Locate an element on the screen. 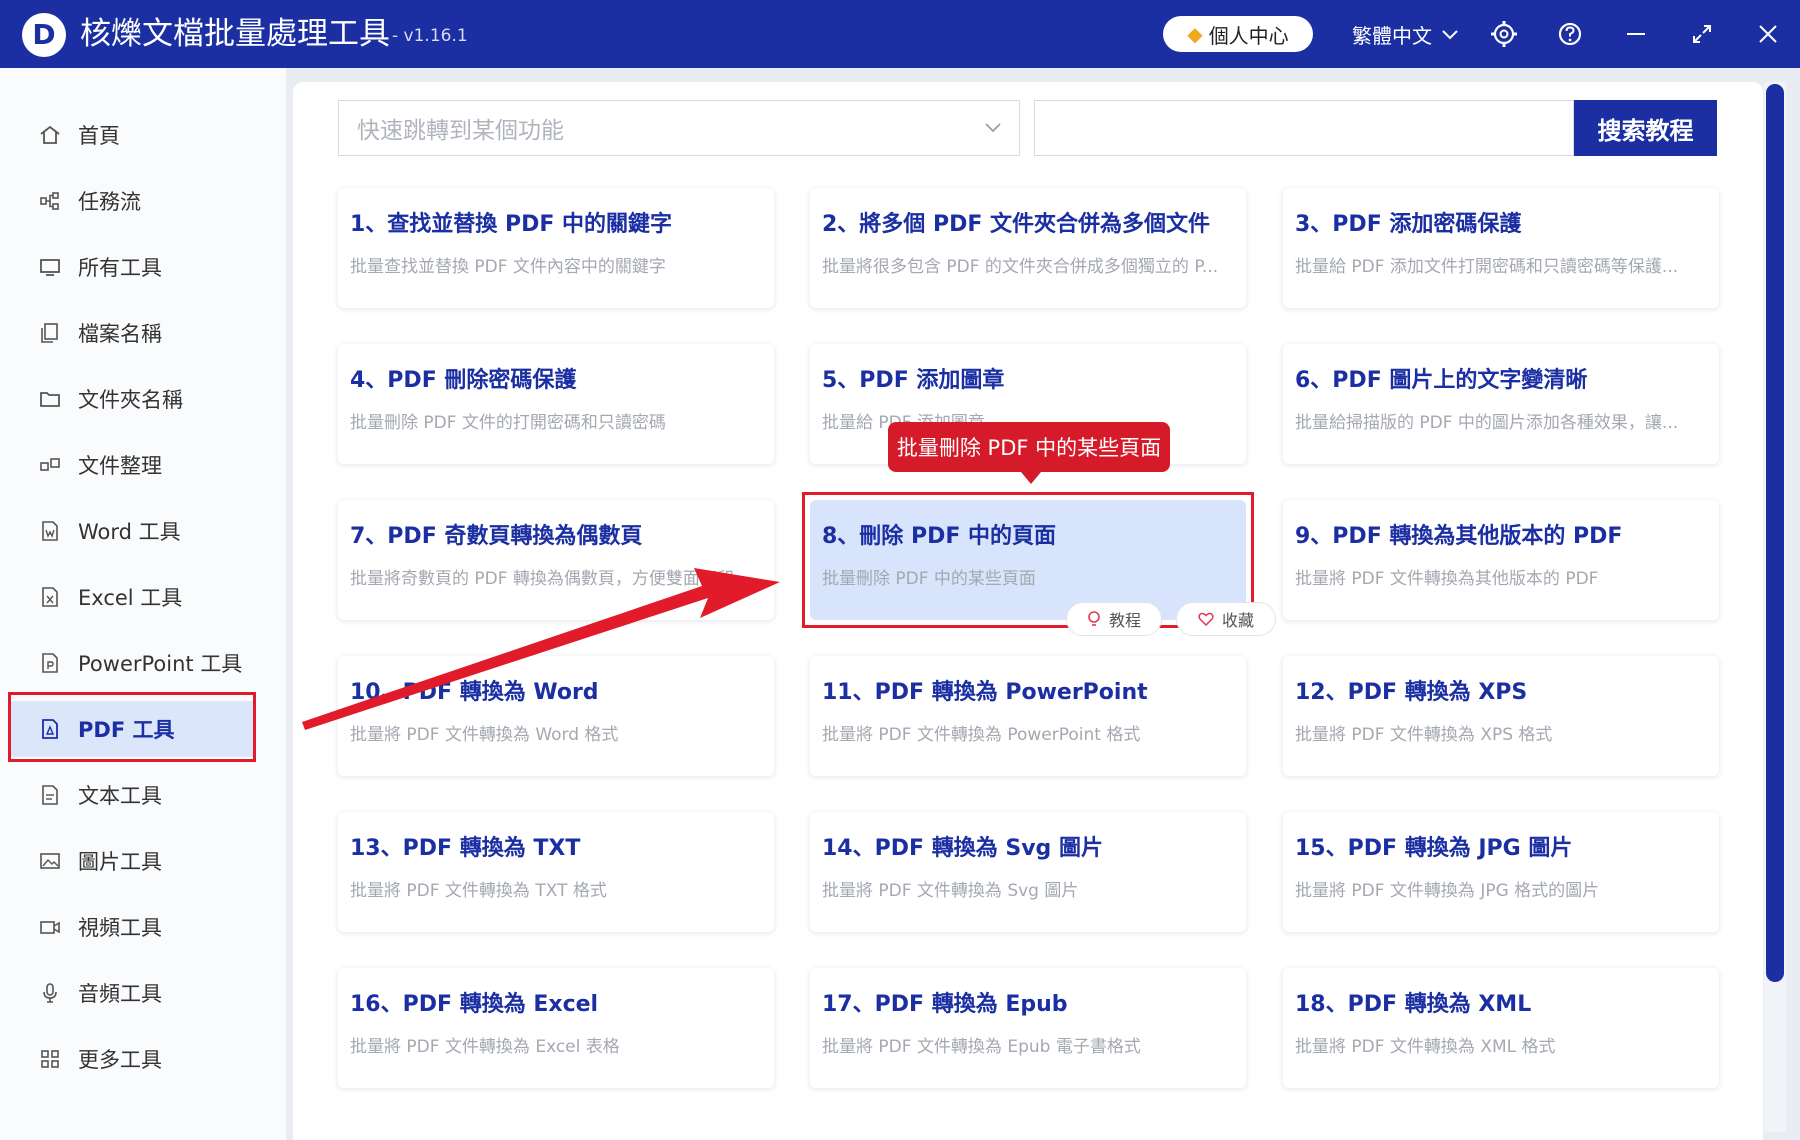 This screenshot has width=1800, height=1140. minimize-icon is located at coordinates (1636, 34).